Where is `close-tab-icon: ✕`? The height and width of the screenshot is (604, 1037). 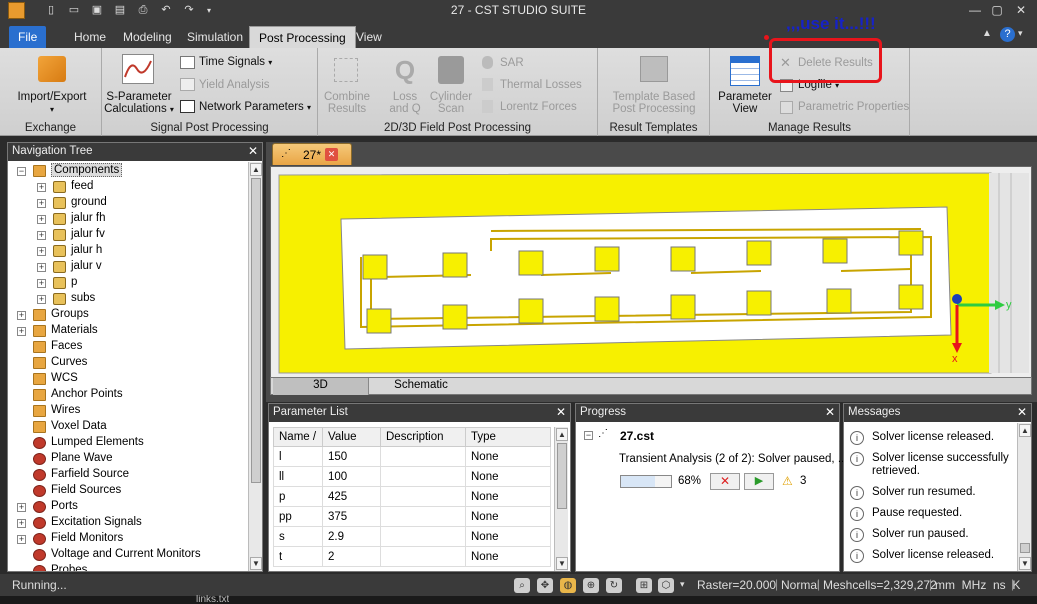 close-tab-icon: ✕ is located at coordinates (331, 154).